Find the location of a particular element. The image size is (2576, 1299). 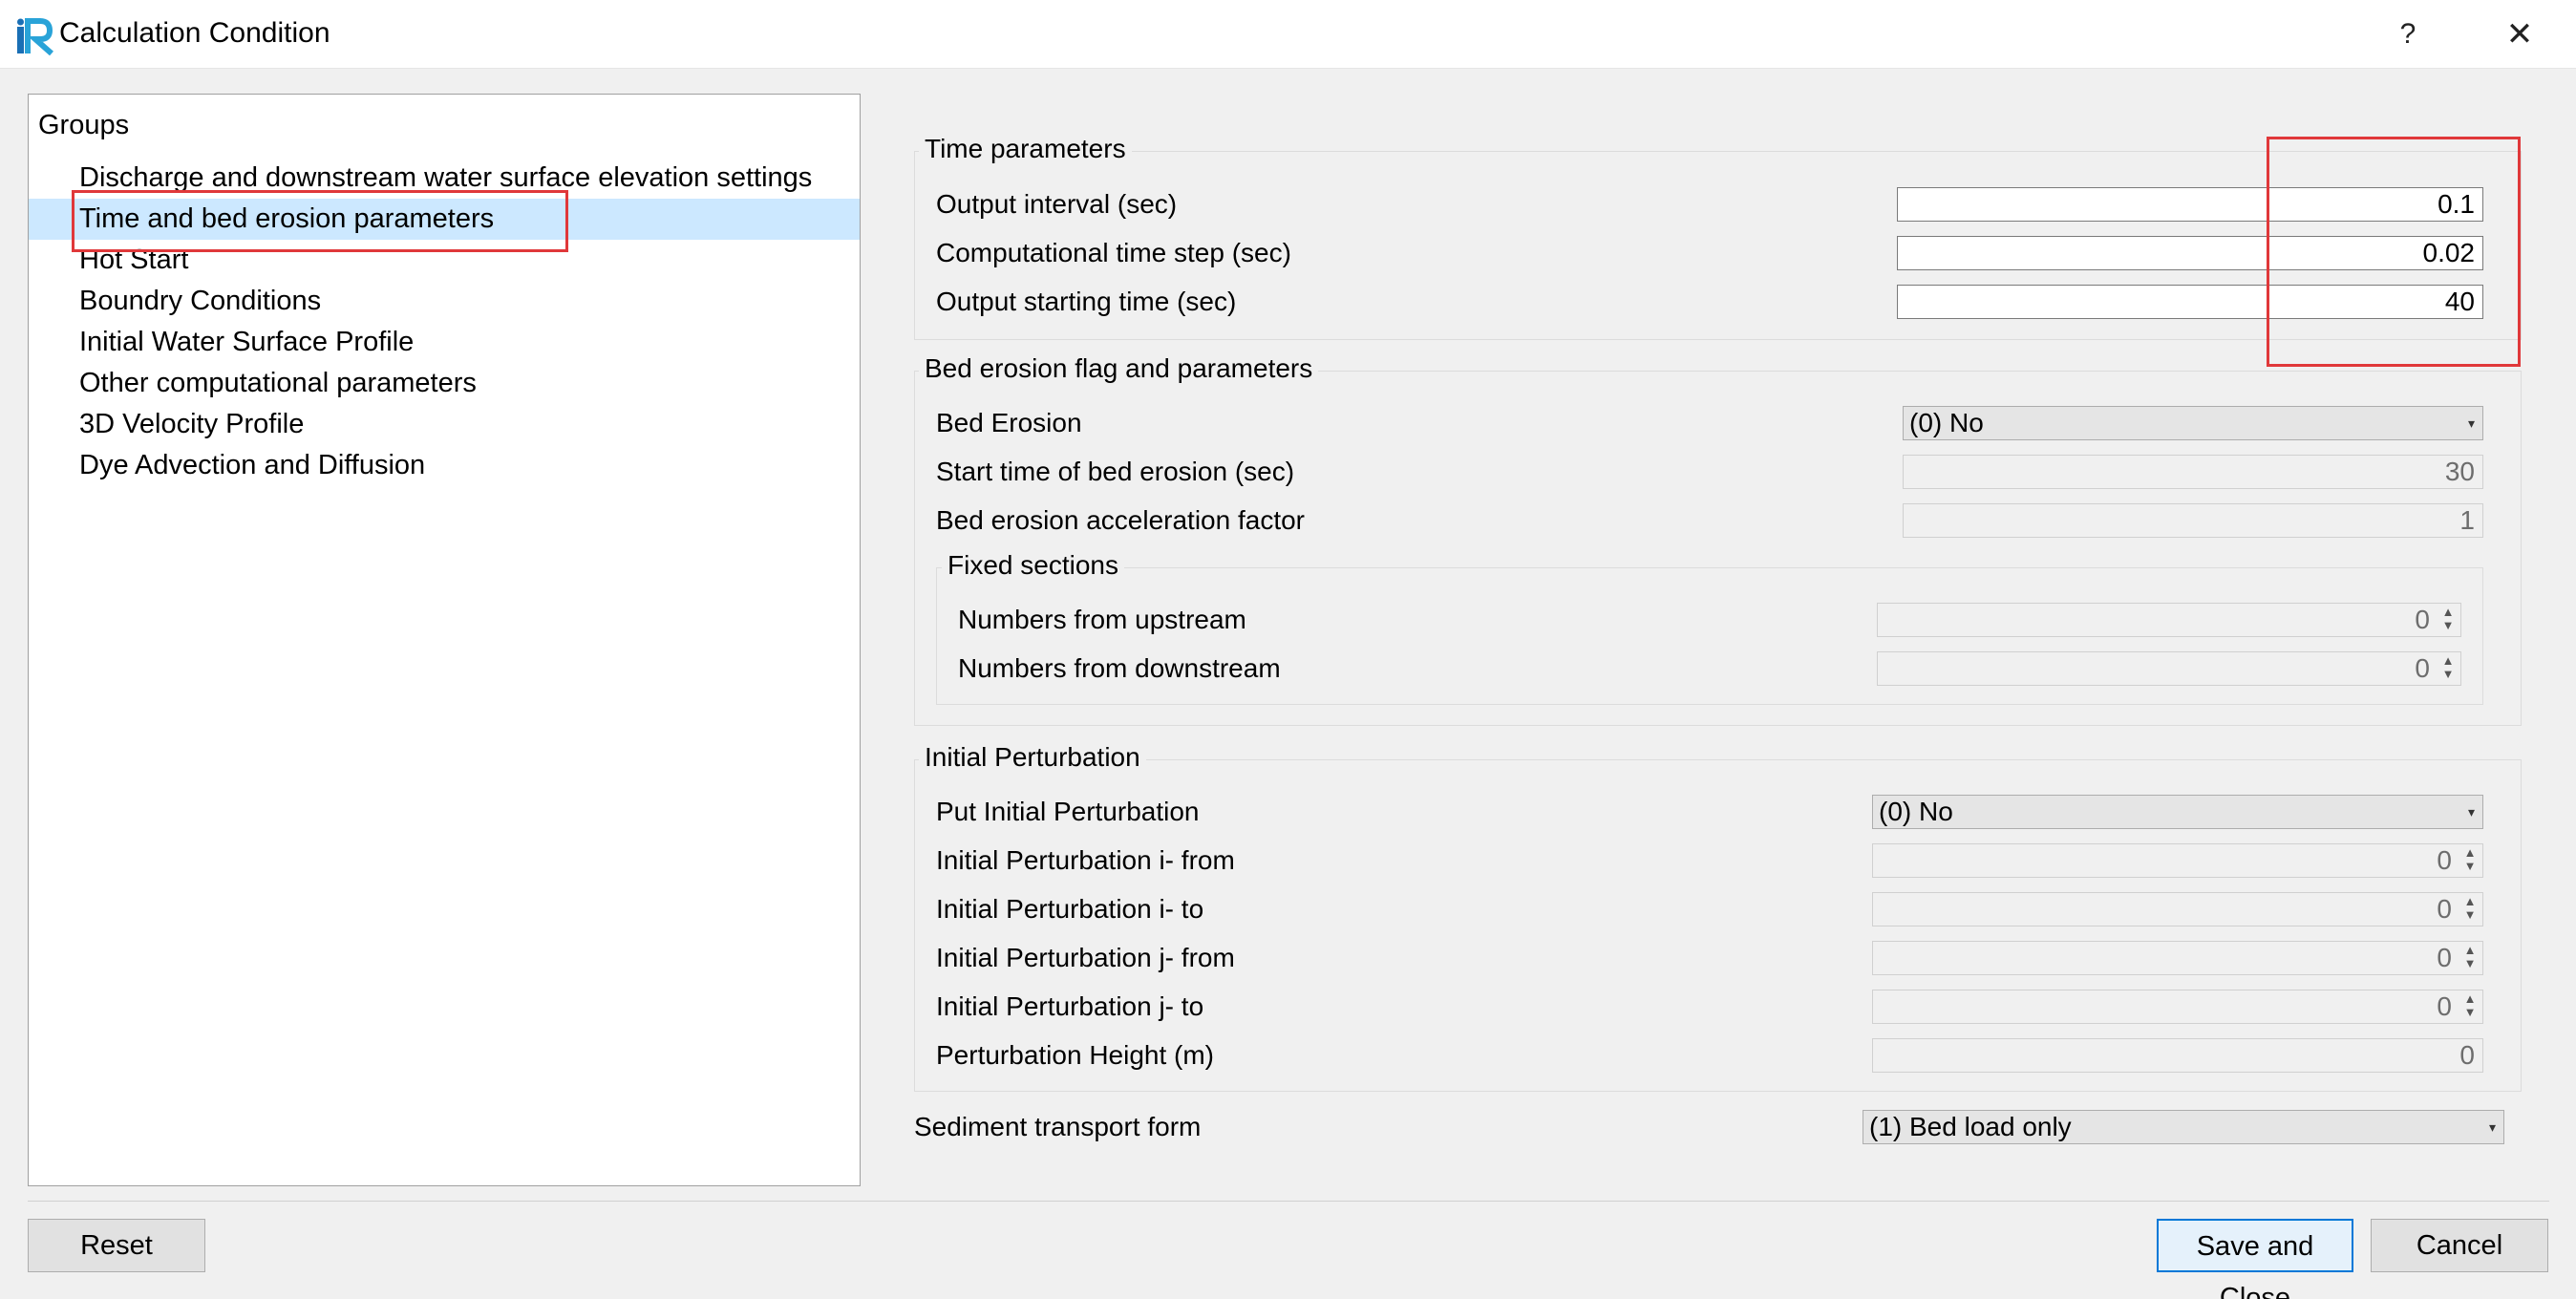

help-button: ? is located at coordinates (2408, 34).